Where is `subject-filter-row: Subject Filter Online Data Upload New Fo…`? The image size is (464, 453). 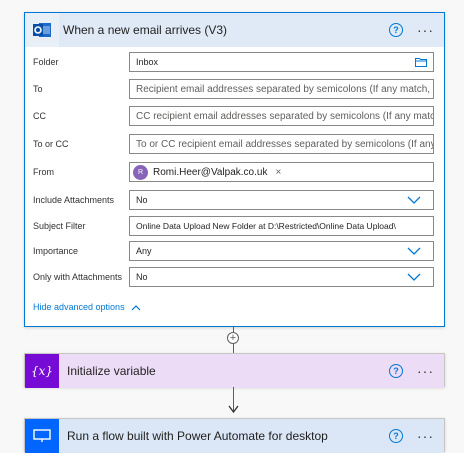
subject-filter-row: Subject Filter Online Data Upload New Fo… is located at coordinates (233, 226).